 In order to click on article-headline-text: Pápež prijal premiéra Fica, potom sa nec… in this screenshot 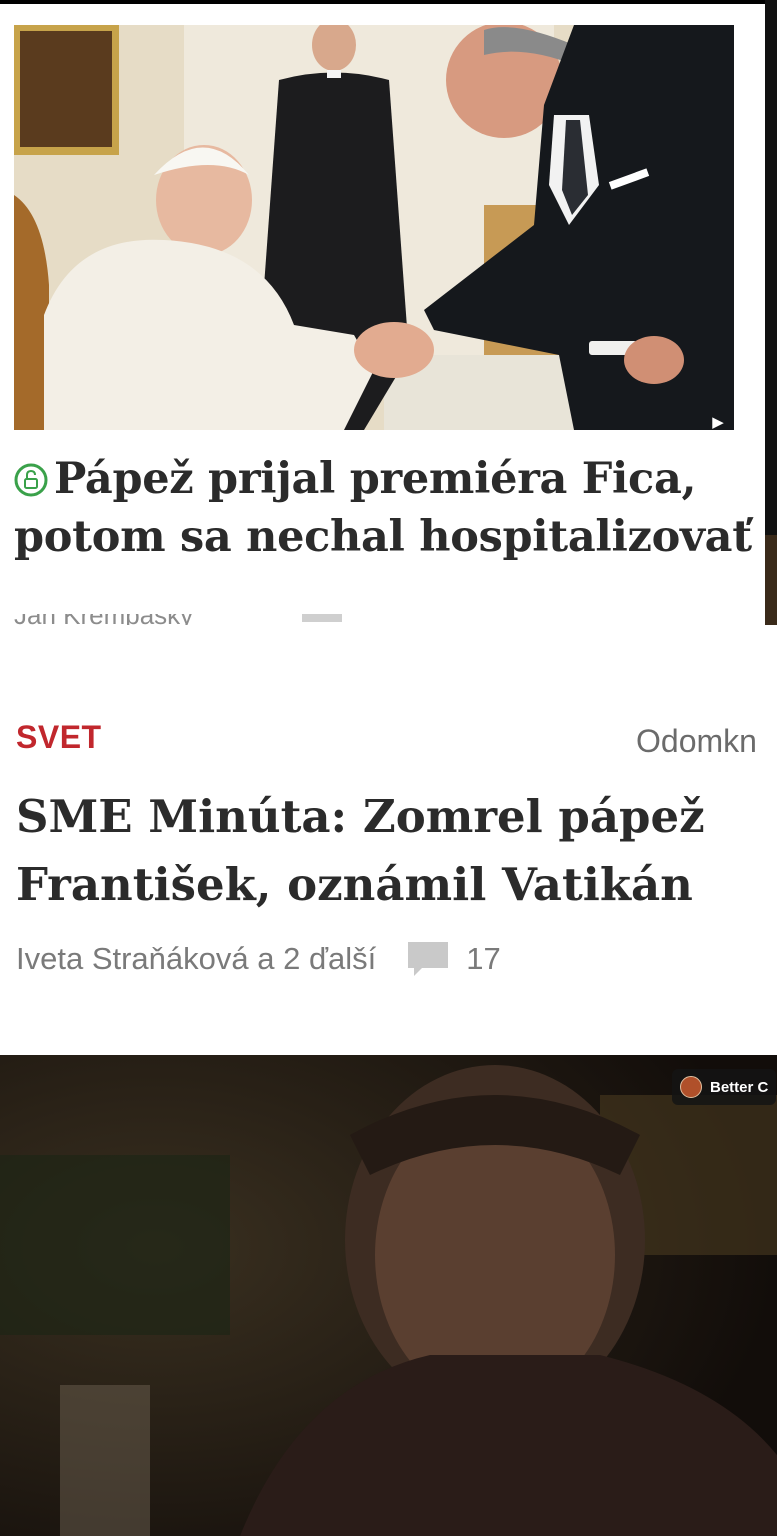, I will do `click(383, 508)`.